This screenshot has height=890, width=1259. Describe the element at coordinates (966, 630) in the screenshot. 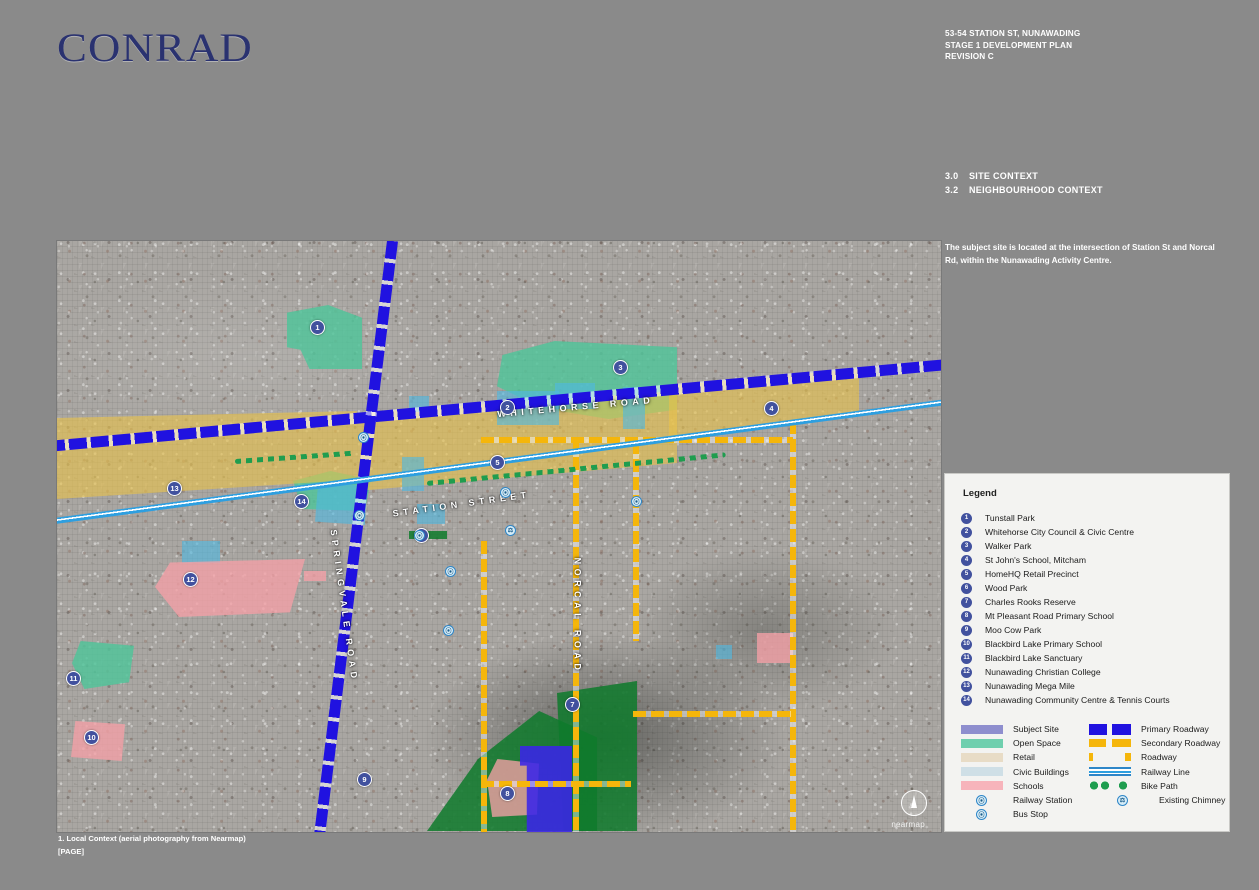

I see `legend-badge: 9` at that location.